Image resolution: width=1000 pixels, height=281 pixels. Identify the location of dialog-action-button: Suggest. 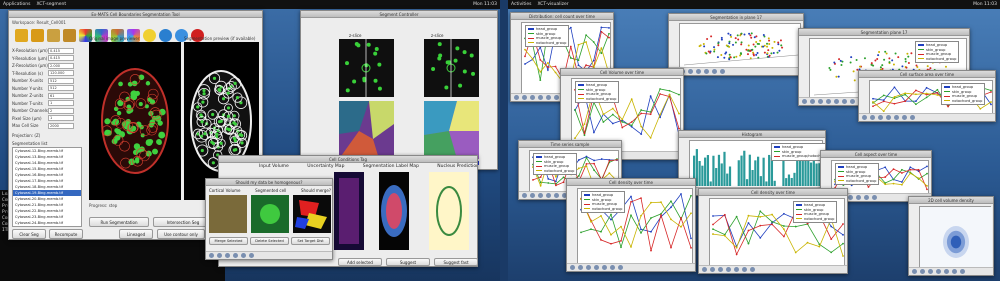
(408, 262).